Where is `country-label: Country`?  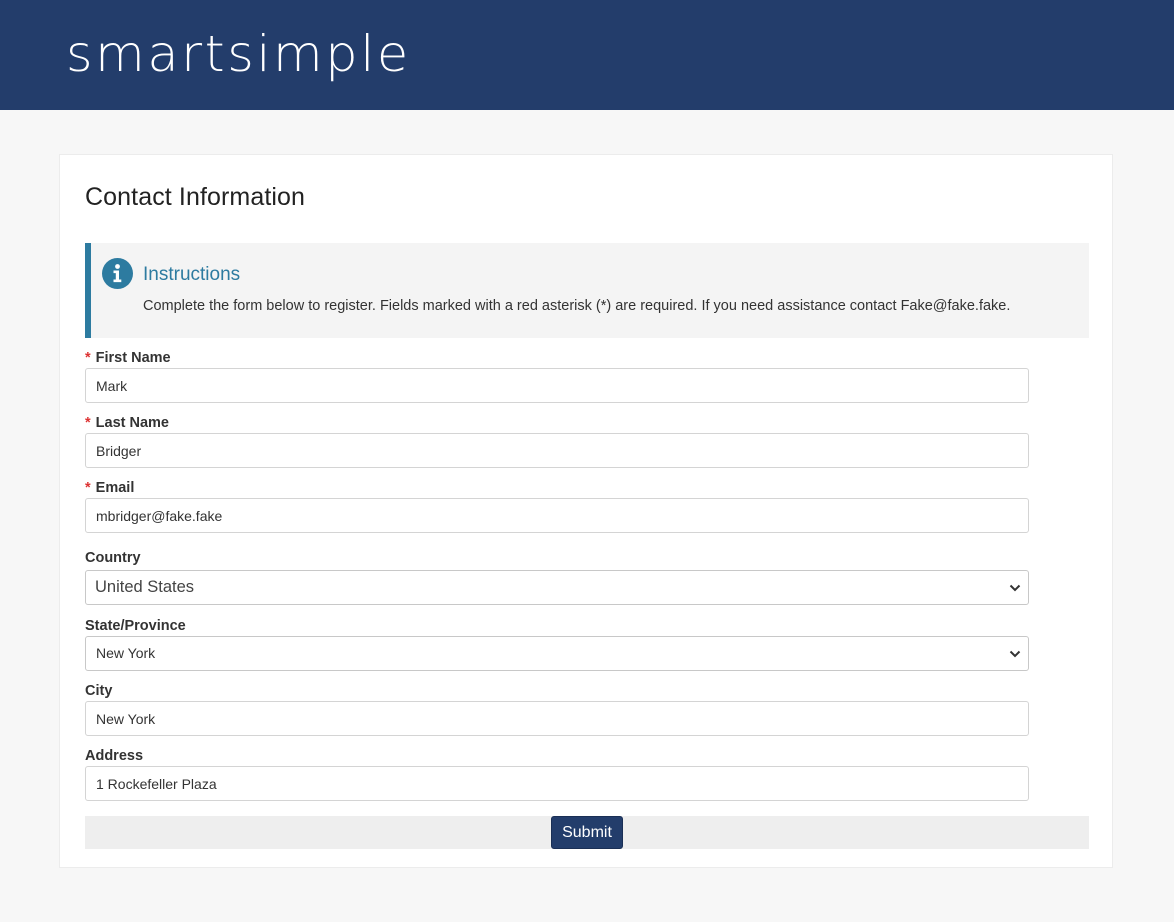 country-label: Country is located at coordinates (113, 558).